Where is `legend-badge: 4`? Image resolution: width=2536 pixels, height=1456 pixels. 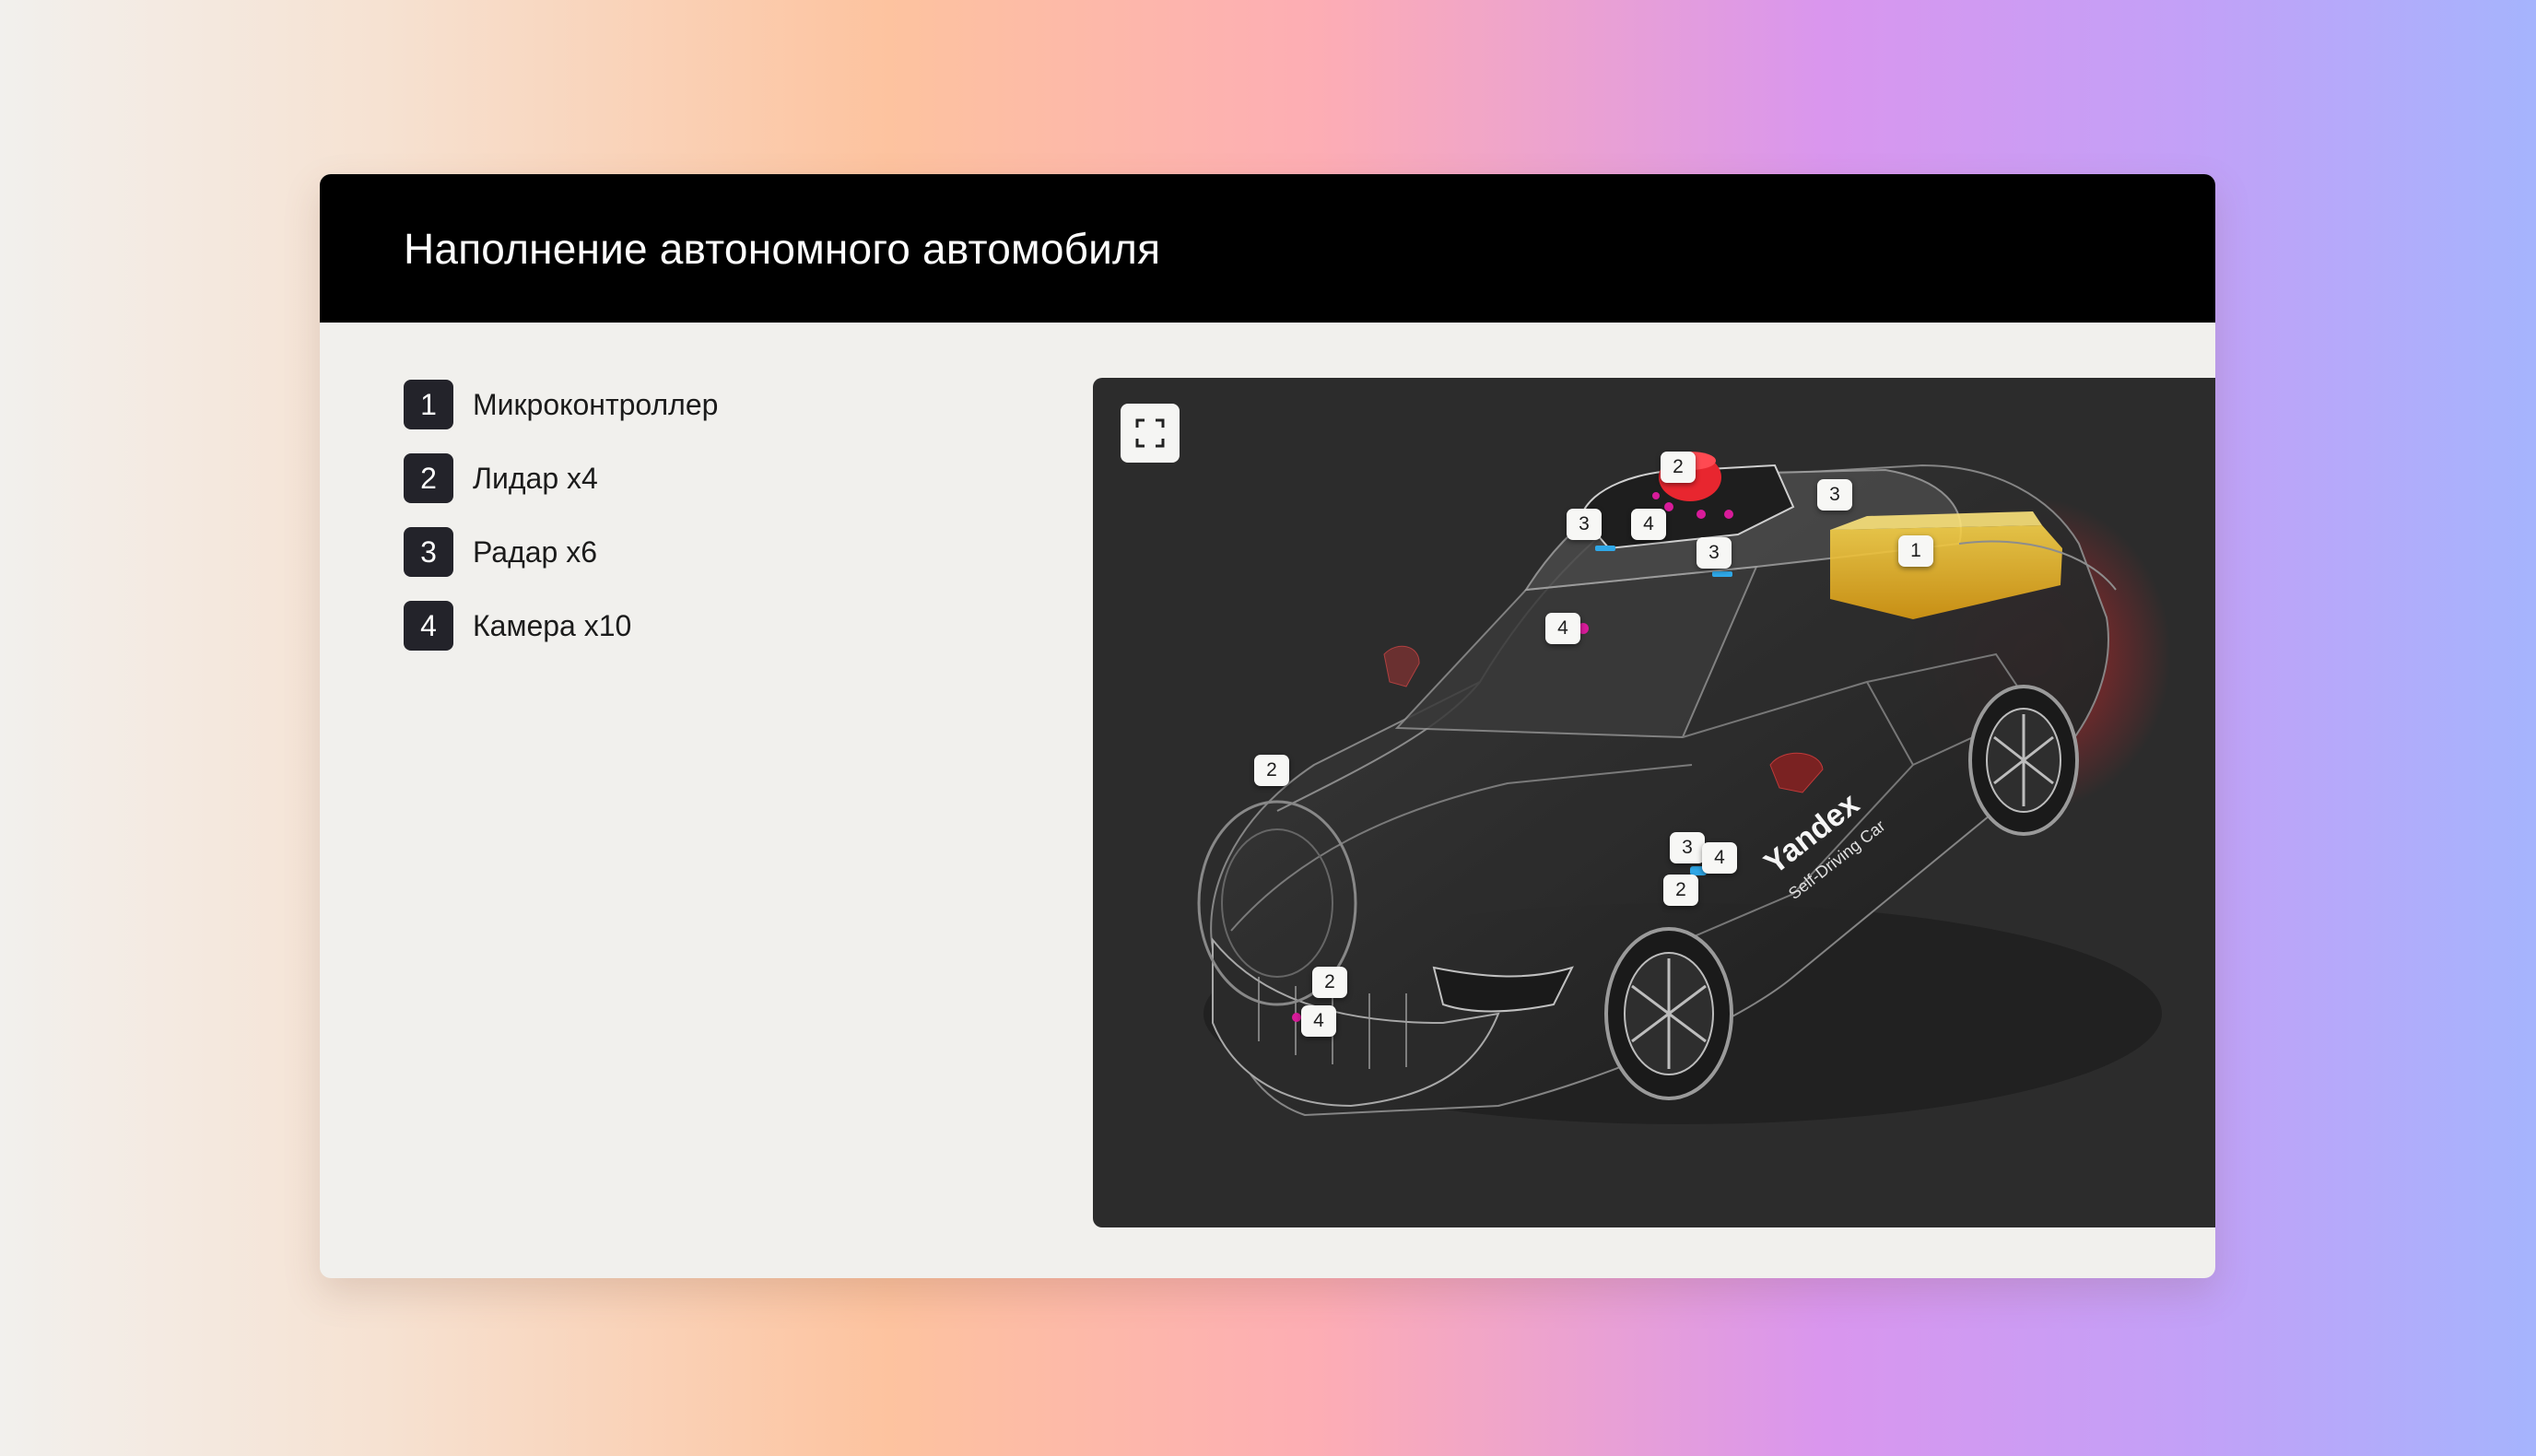 legend-badge: 4 is located at coordinates (428, 626).